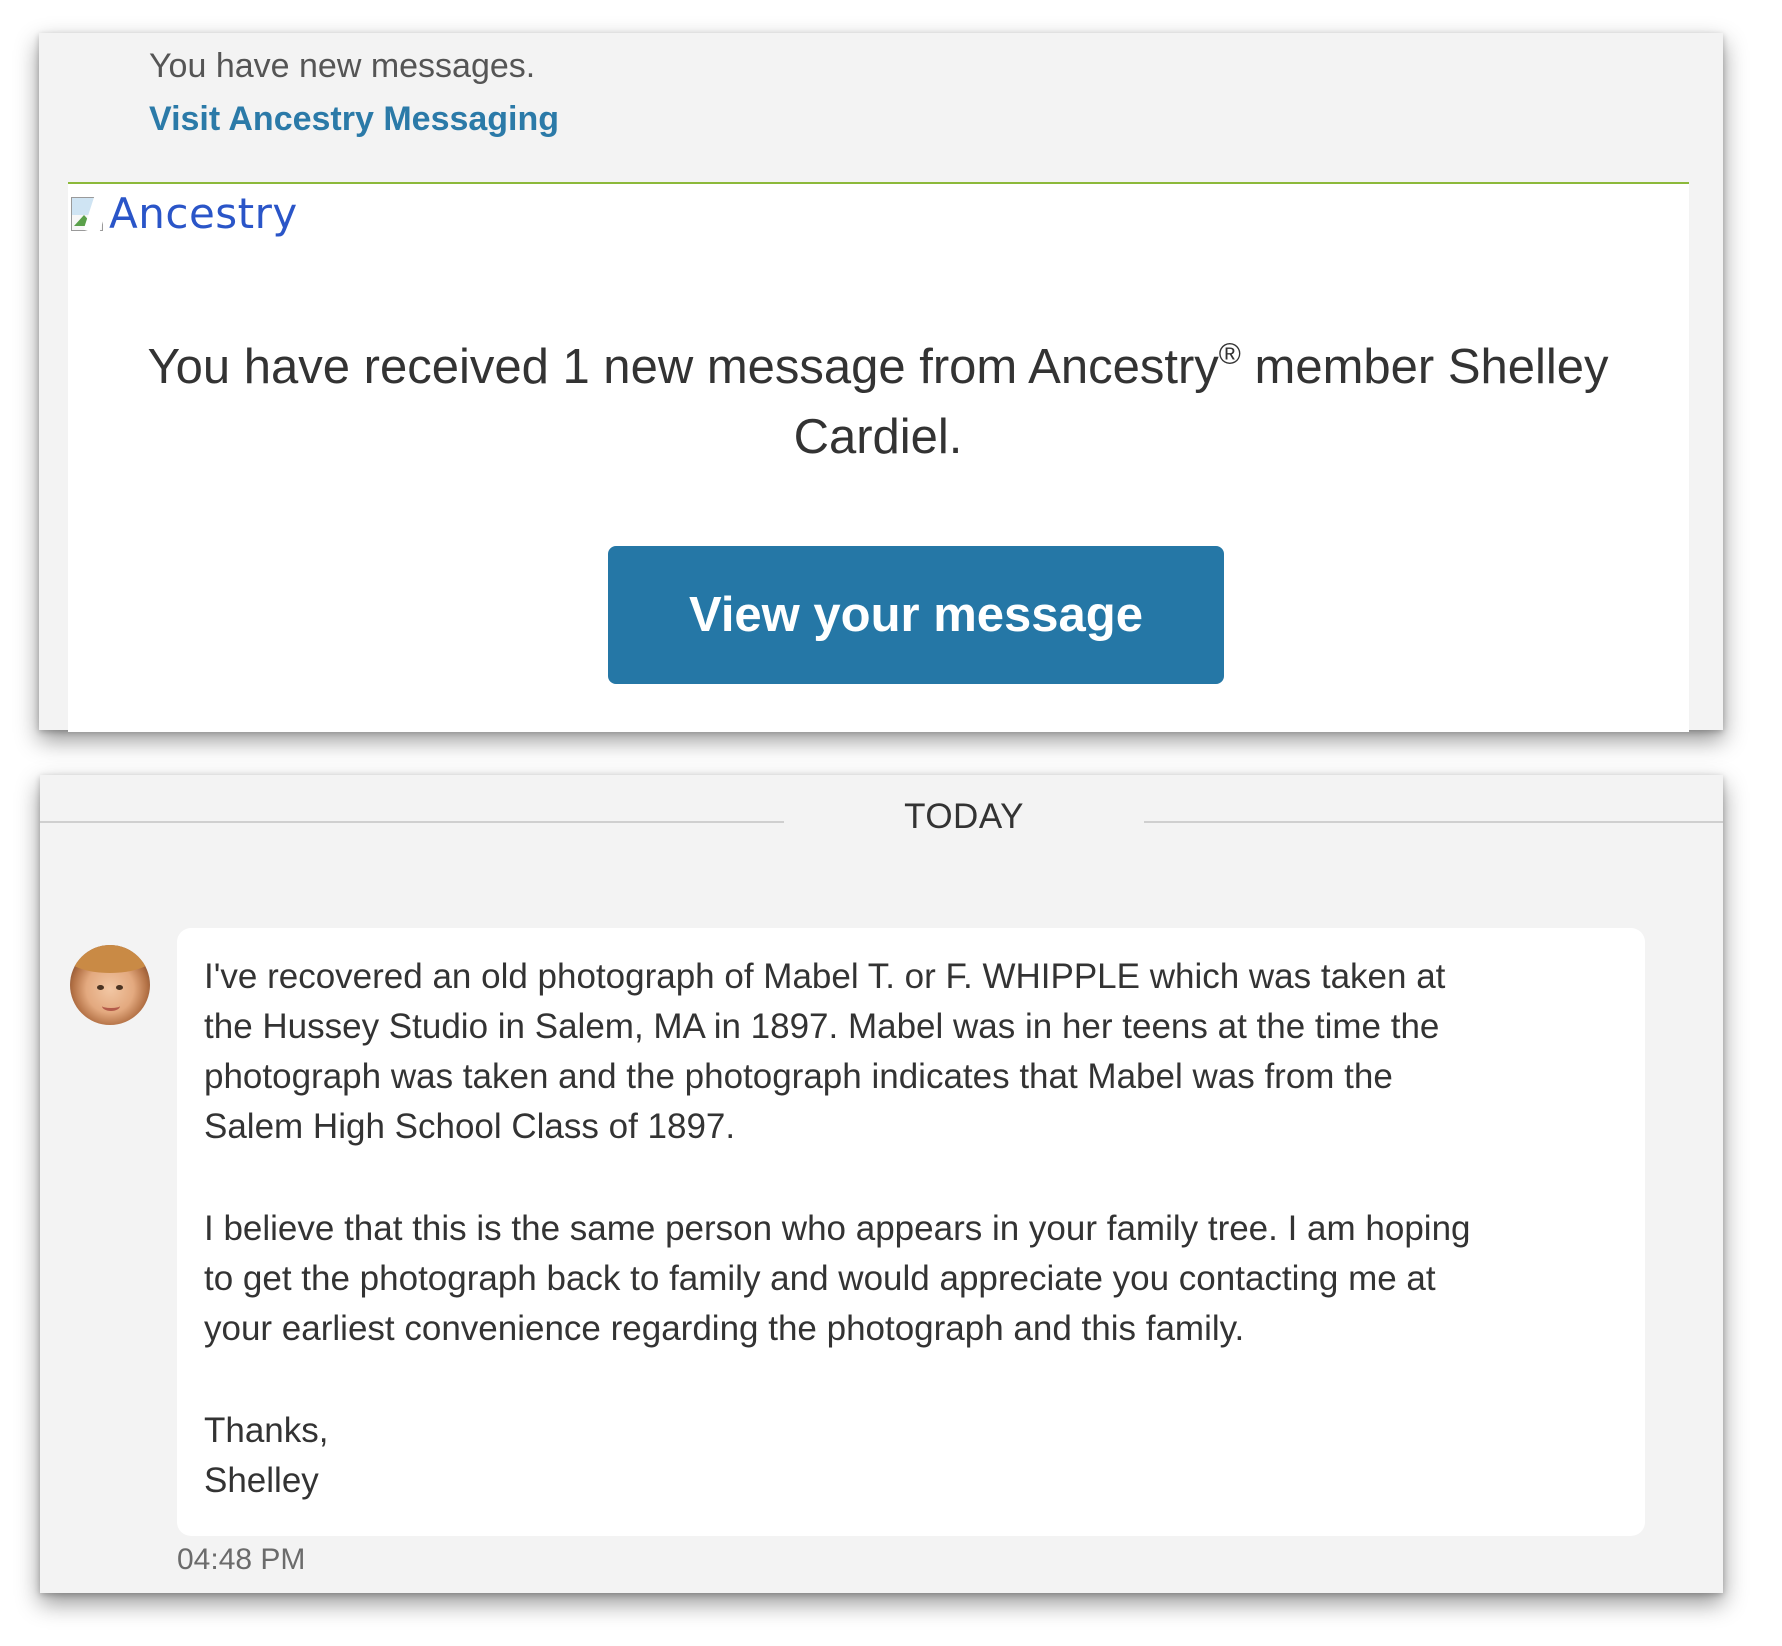 Image resolution: width=1782 pixels, height=1646 pixels. What do you see at coordinates (354, 119) in the screenshot?
I see `visit-messaging-link: Visit Ancestry Messaging` at bounding box center [354, 119].